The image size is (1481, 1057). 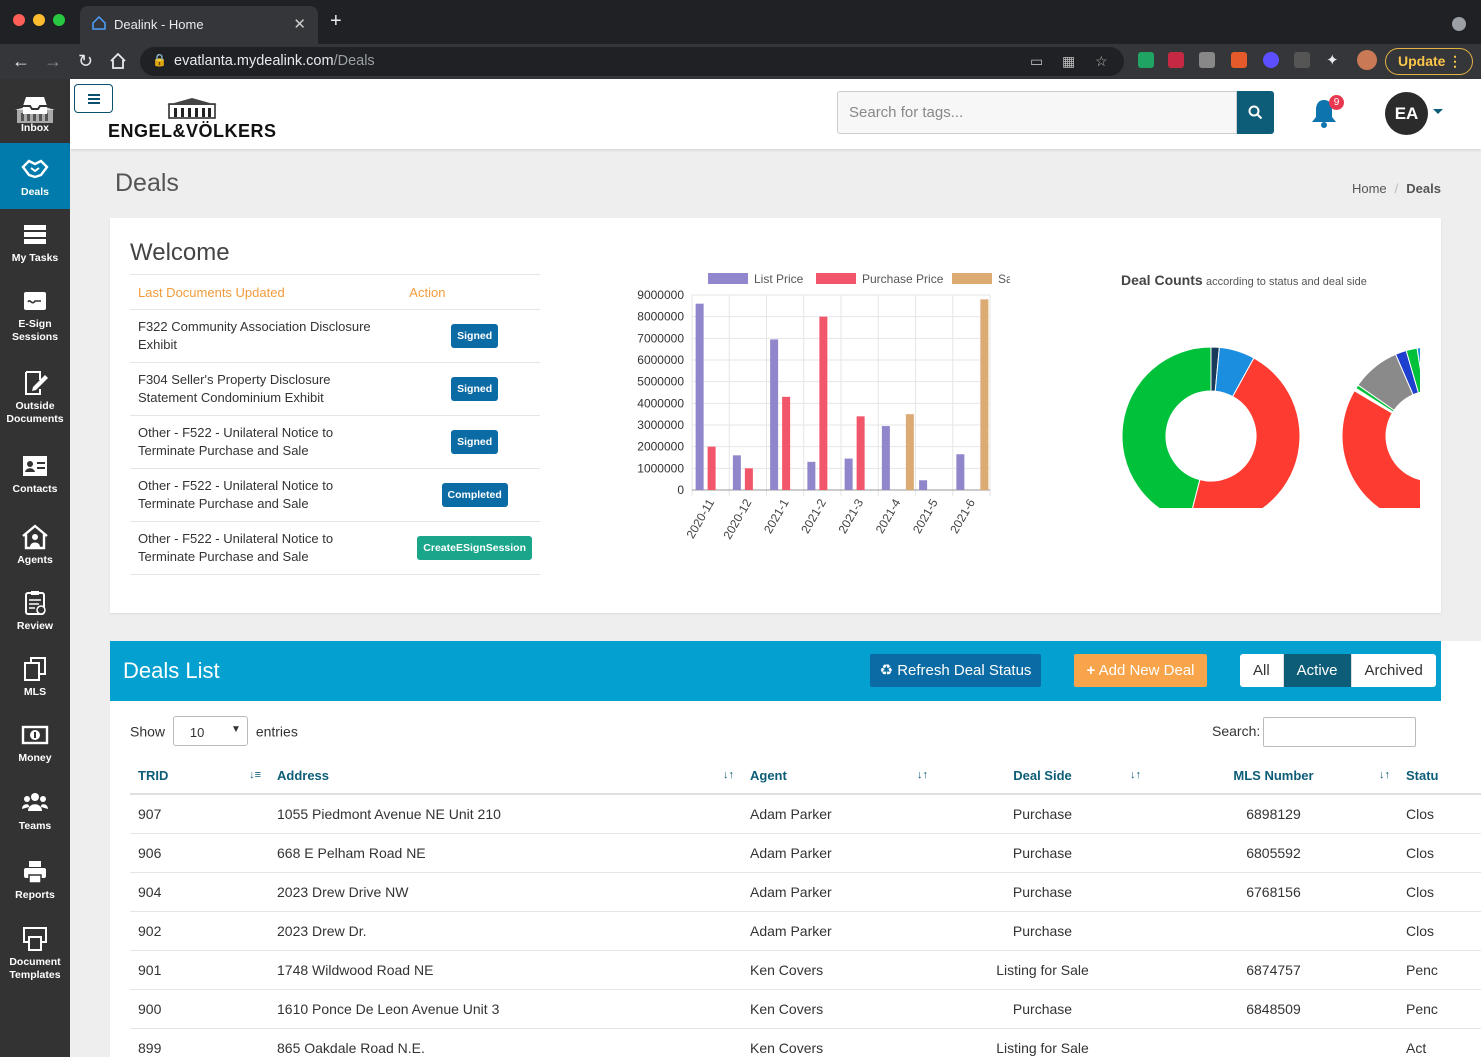 I want to click on filter-archived-button: Archived, so click(x=1394, y=670).